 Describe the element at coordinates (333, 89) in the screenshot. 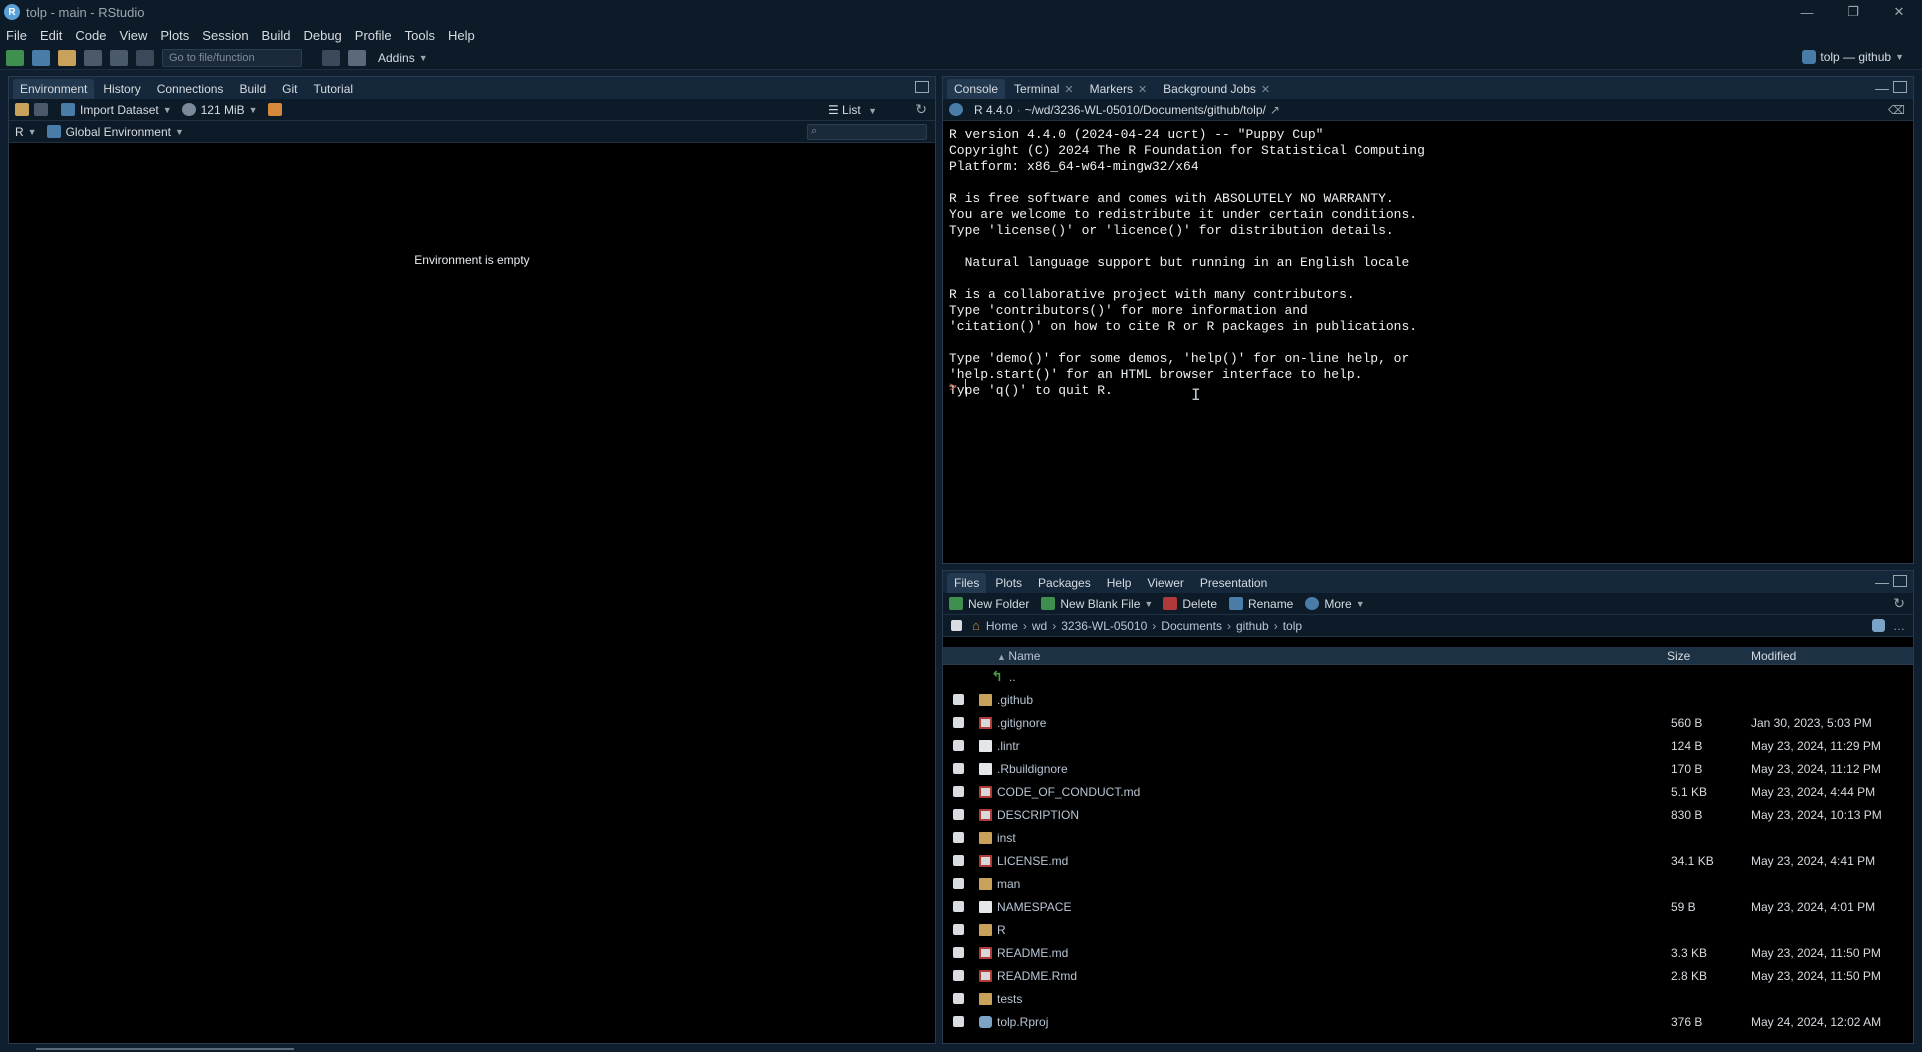

I see `tab-tutorial: Tutorial` at that location.